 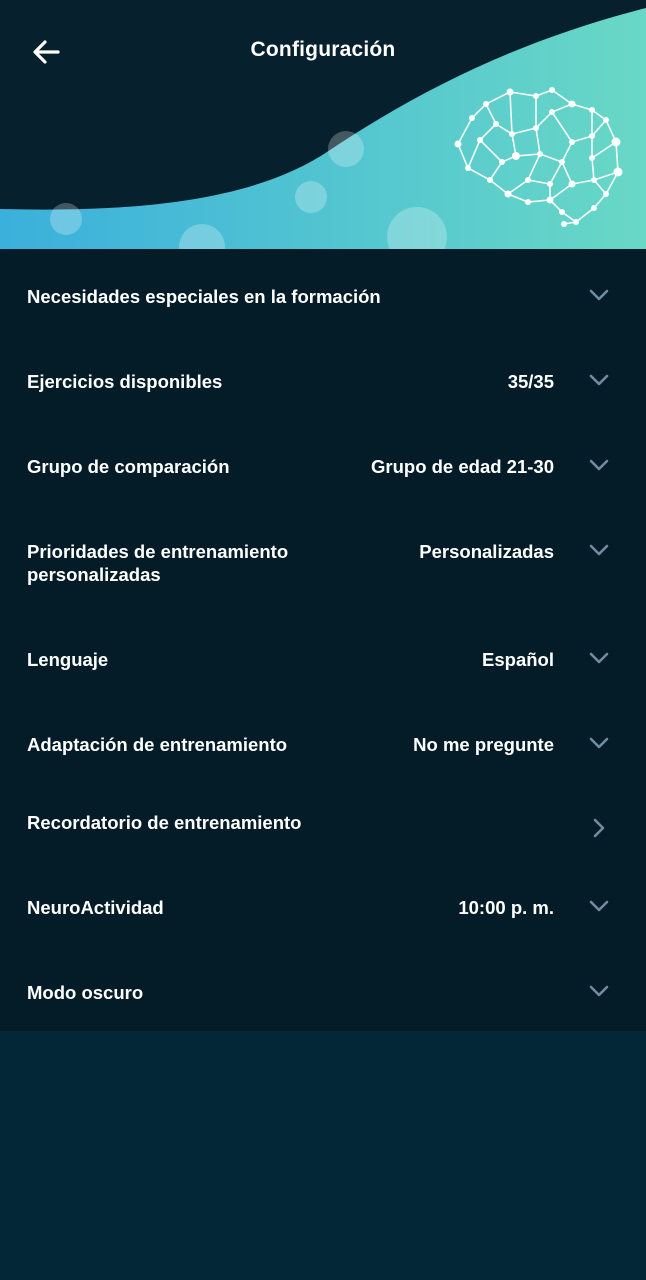 I want to click on setting-value: 35/35, so click(x=530, y=381).